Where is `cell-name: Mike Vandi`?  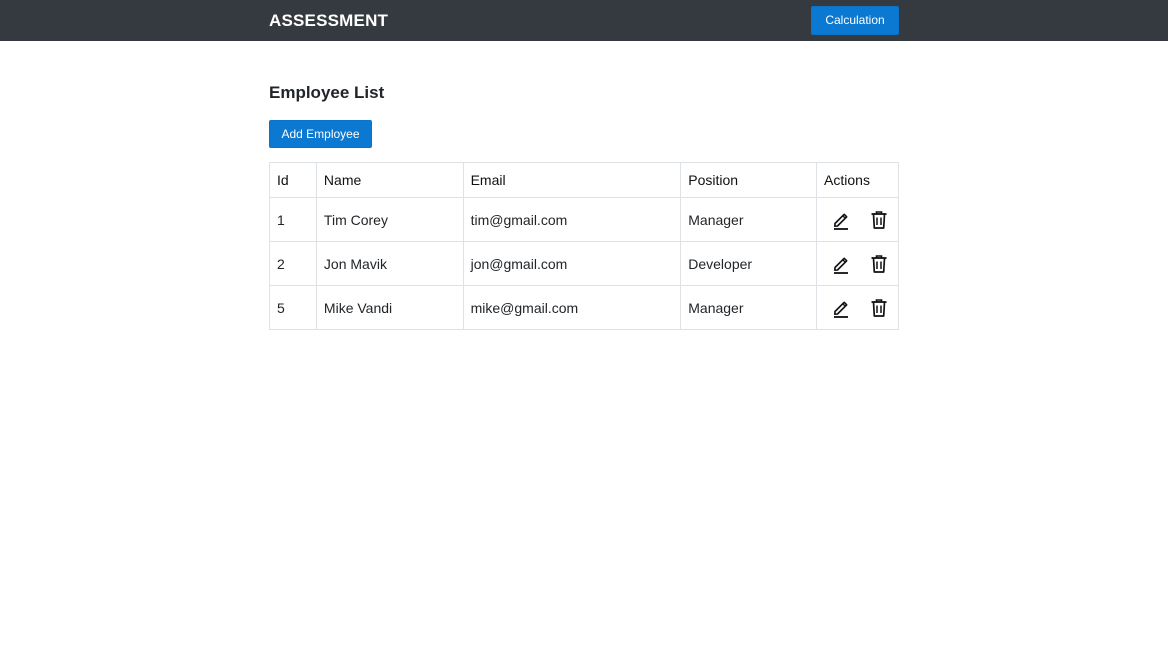
cell-name: Mike Vandi is located at coordinates (389, 307).